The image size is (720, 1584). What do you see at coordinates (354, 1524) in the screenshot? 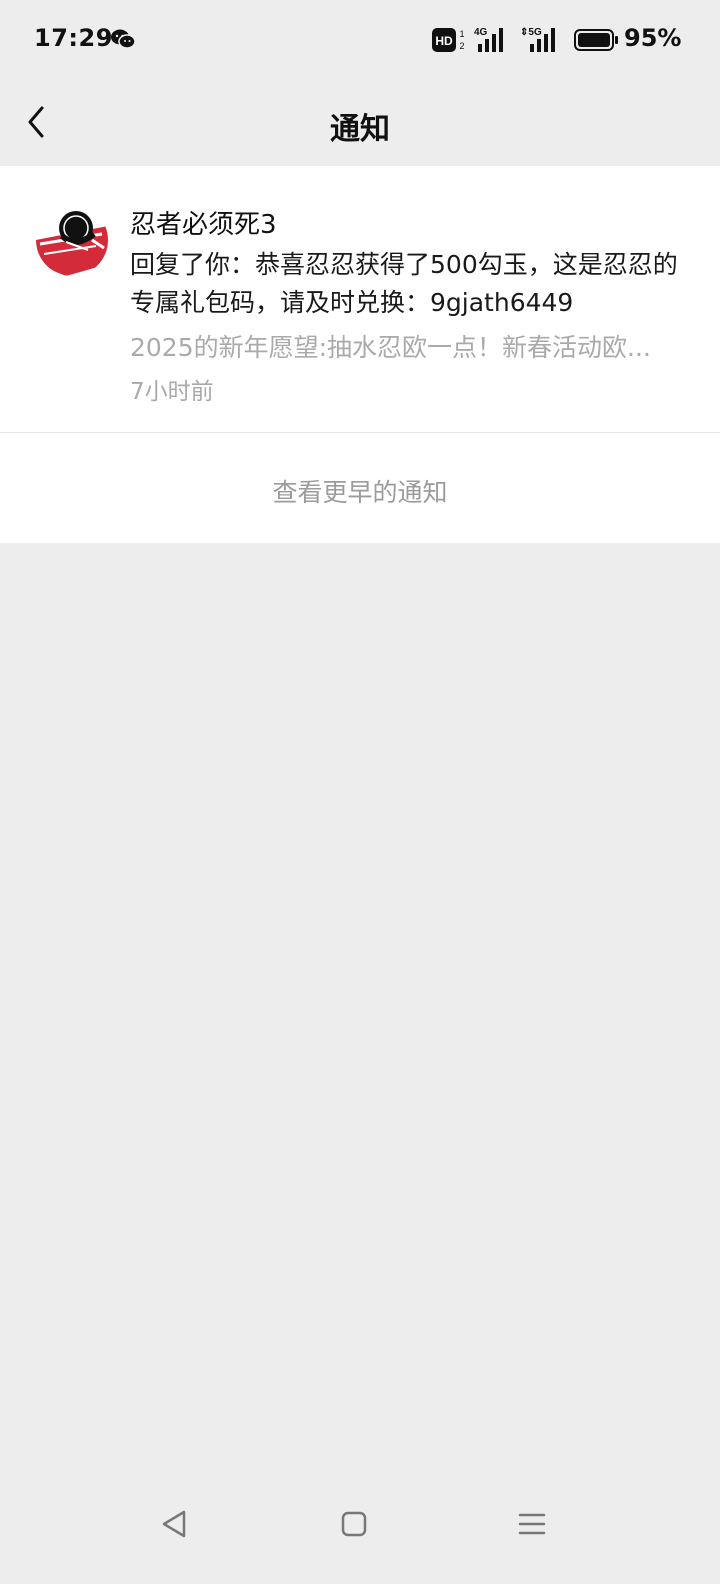
I see `nav-home-icon` at bounding box center [354, 1524].